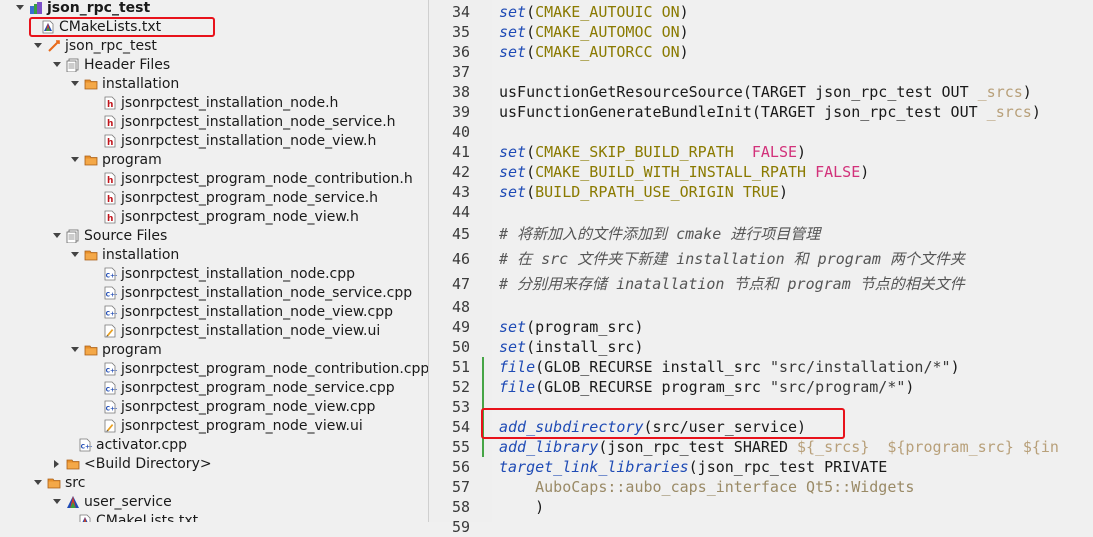 The height and width of the screenshot is (537, 1093). Describe the element at coordinates (249, 141) in the screenshot. I see `tree-item-label: jsonrpctest_installation_node_view.h` at that location.